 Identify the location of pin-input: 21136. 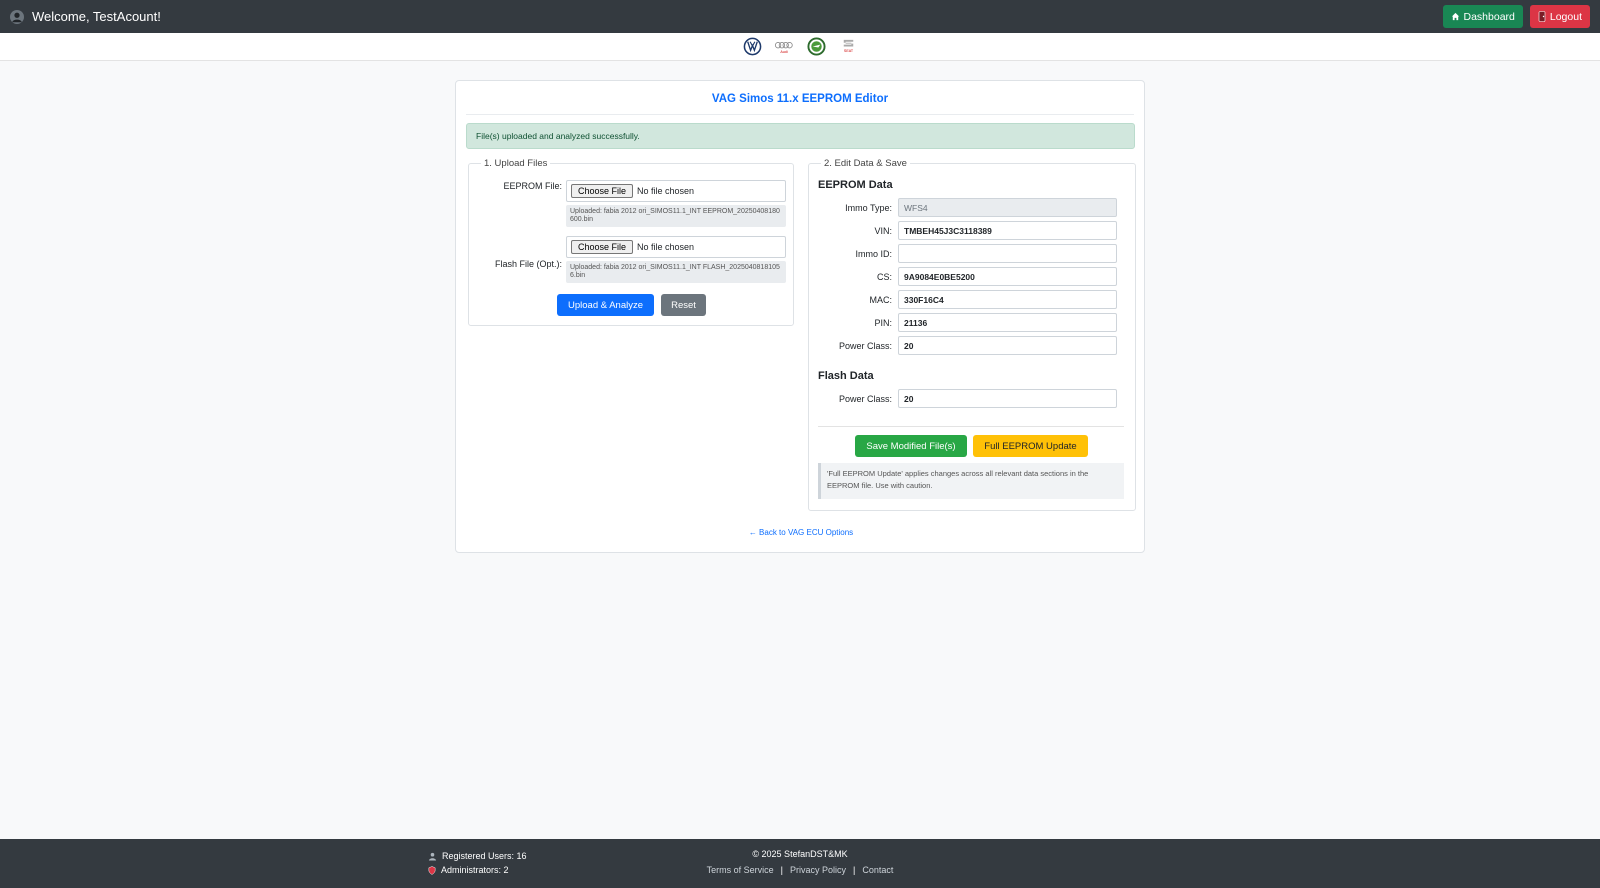
(1007, 322).